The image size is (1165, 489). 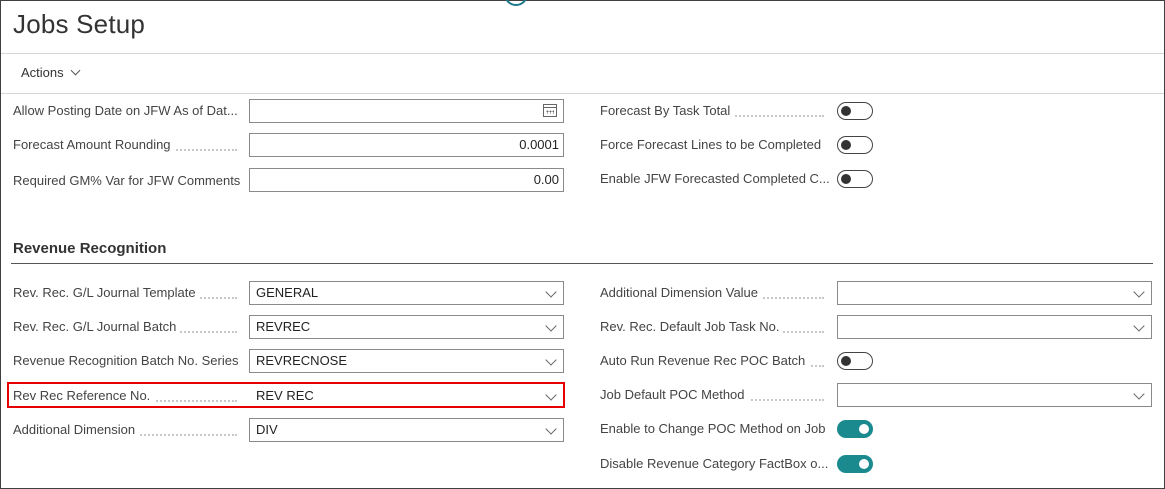 I want to click on field-row-job-default-poc-method: Job Default POC Method, so click(x=715, y=395).